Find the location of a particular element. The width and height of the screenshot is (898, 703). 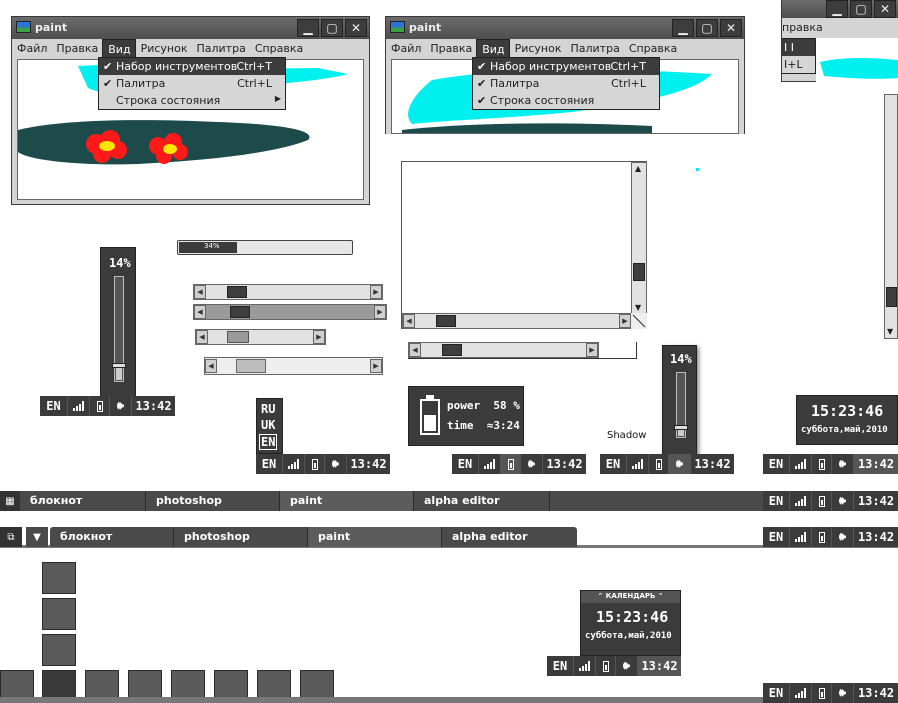

scroll-down-arrow-icon: ▼ is located at coordinates (638, 307).